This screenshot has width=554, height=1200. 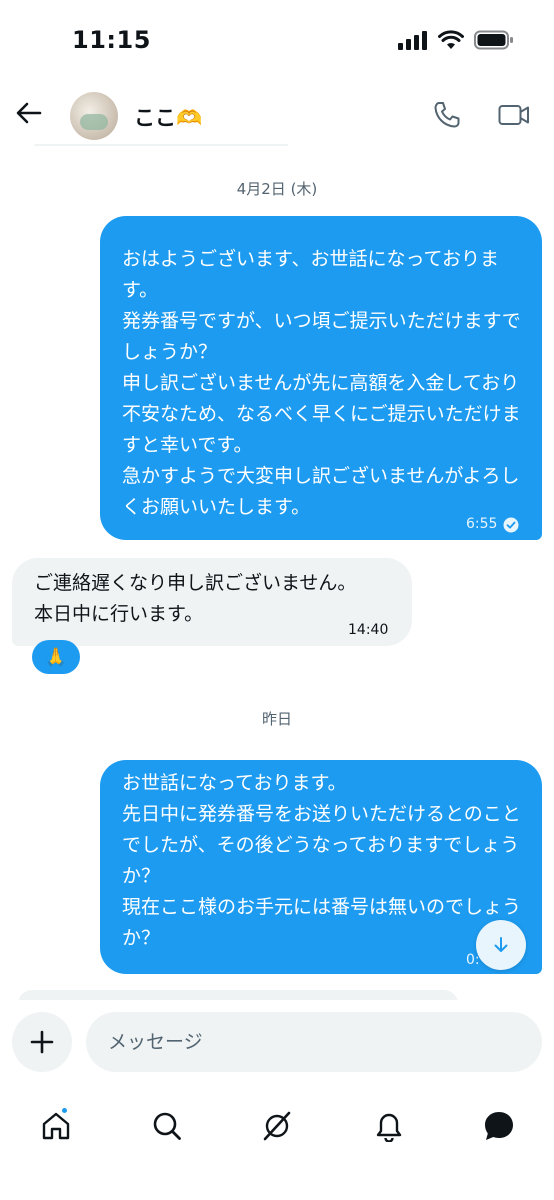 What do you see at coordinates (451, 42) in the screenshot?
I see `wifi-icon` at bounding box center [451, 42].